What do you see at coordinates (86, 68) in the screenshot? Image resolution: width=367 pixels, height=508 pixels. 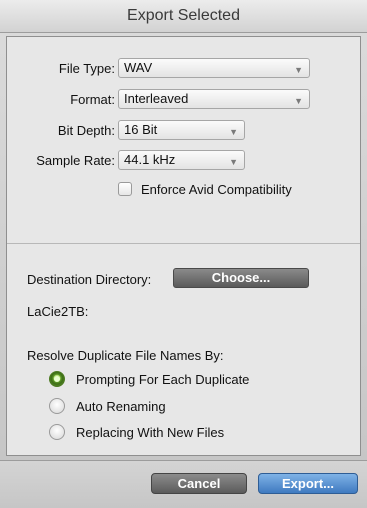 I see `file-type-label: File Type:` at bounding box center [86, 68].